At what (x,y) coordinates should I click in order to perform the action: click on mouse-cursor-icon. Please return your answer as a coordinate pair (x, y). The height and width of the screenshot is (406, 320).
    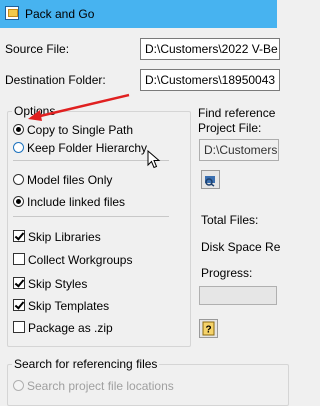
    Looking at the image, I should click on (154, 159).